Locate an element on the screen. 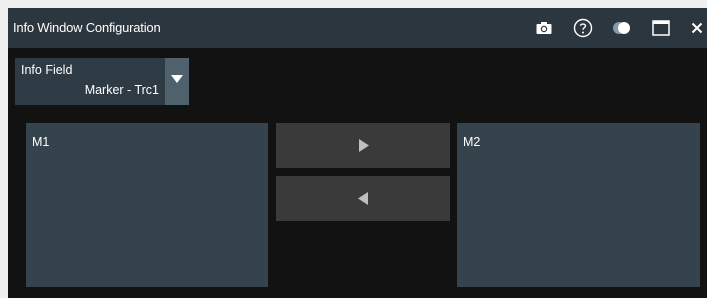 The image size is (707, 298). right-list-item-m2: M2 is located at coordinates (471, 142).